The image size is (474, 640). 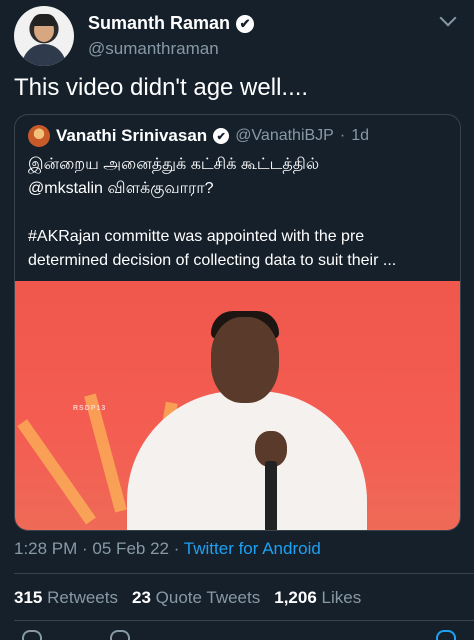 I want to click on tweet-date: 05 Feb 22, so click(x=130, y=548).